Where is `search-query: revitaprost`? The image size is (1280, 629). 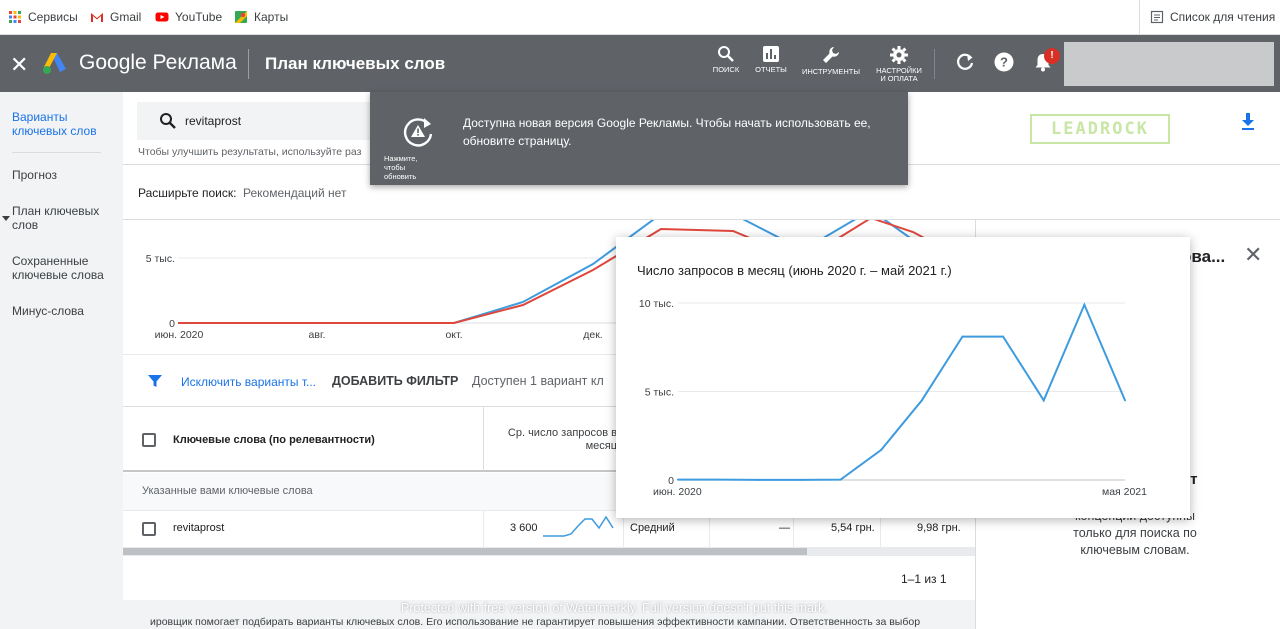
search-query: revitaprost is located at coordinates (213, 121).